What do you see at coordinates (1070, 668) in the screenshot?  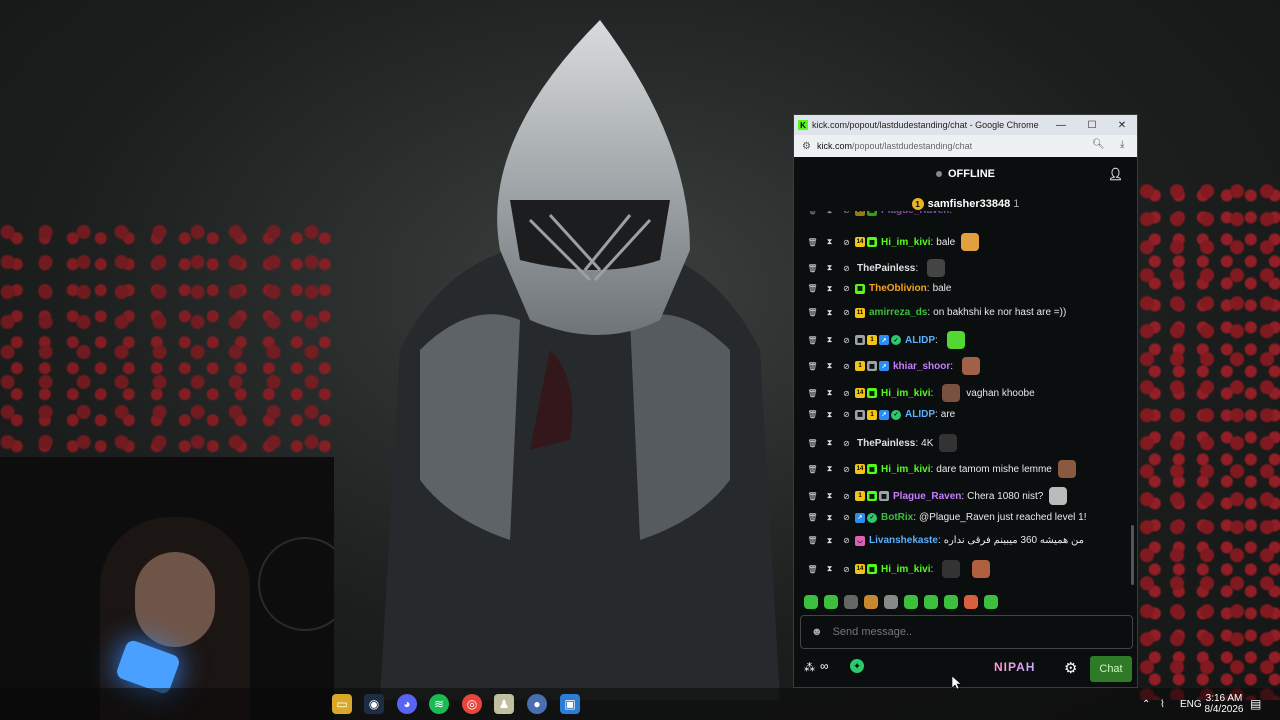 I see `settings-gear-icon: ⚙` at bounding box center [1070, 668].